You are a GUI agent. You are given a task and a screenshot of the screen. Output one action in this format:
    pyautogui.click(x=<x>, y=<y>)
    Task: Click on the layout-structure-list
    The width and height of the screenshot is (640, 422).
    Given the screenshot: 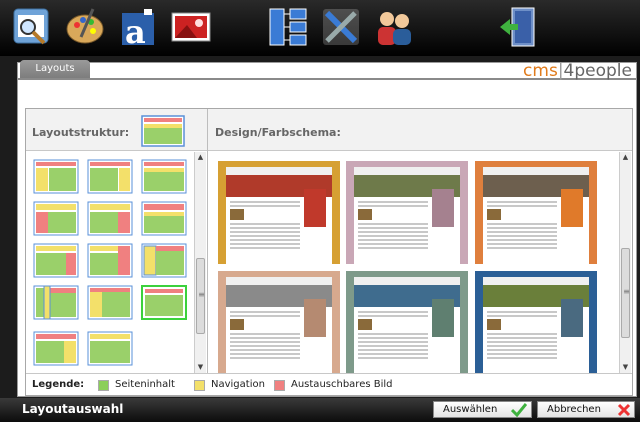 What is the action you would take?
    pyautogui.click(x=116, y=262)
    